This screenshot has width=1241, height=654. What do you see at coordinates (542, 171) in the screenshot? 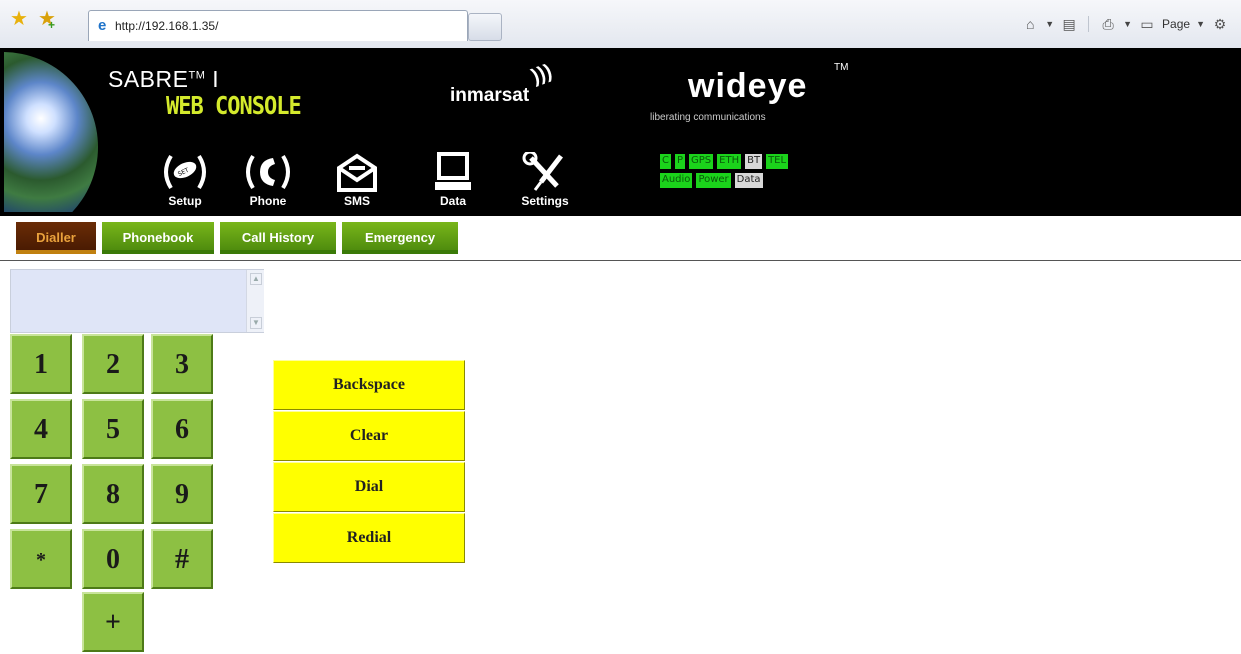
I see `wrench-tools-icon` at bounding box center [542, 171].